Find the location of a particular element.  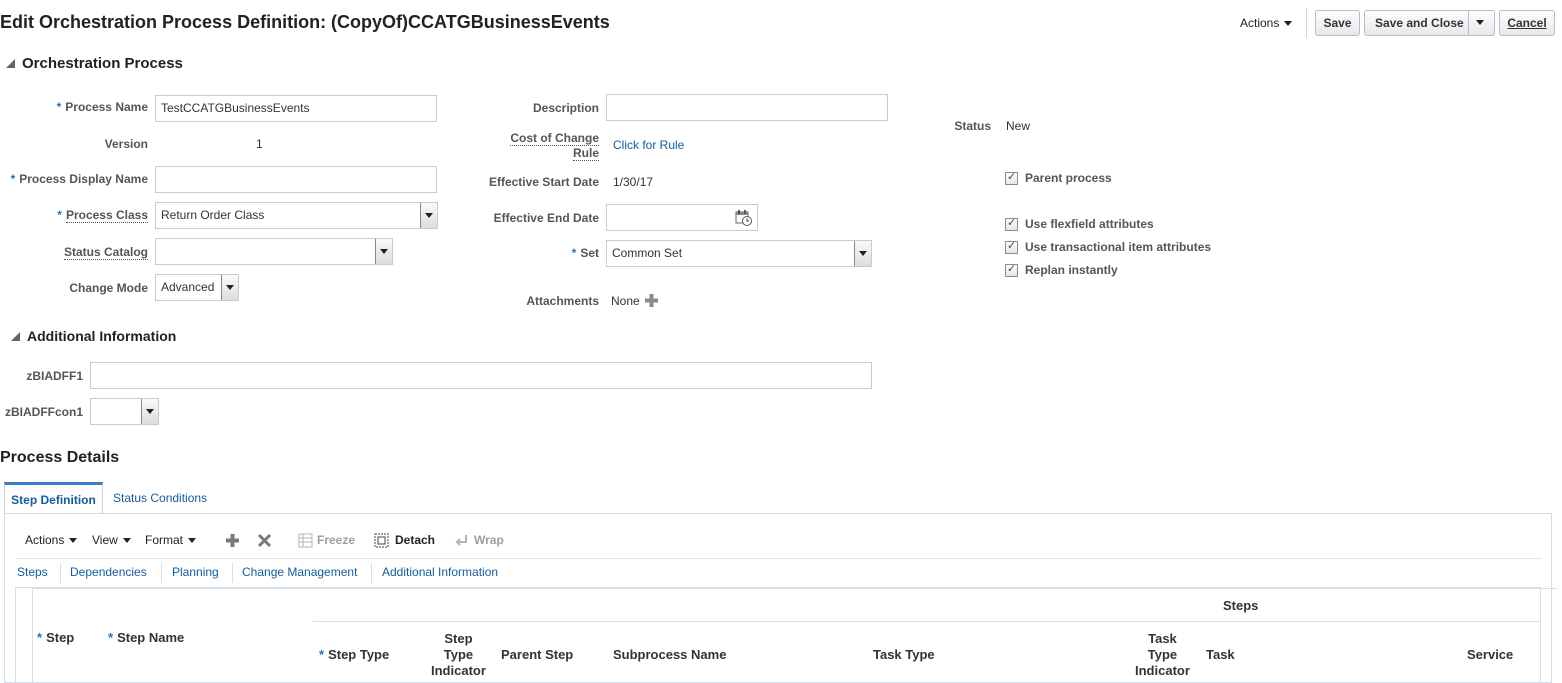

column-header-step-name: * Step Name is located at coordinates (146, 637).